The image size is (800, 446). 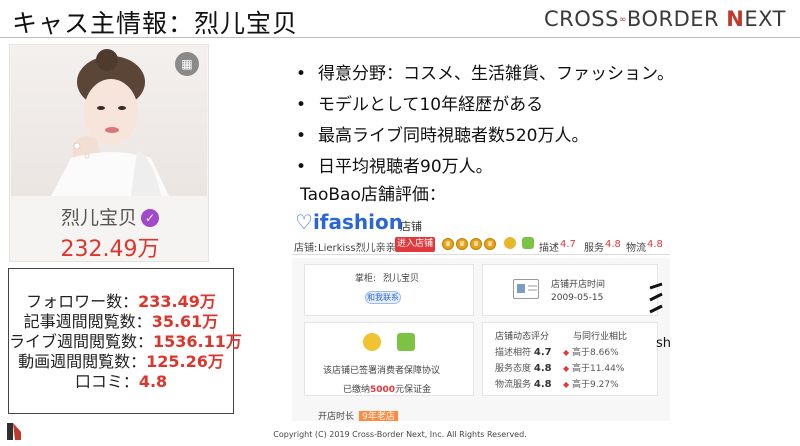 I want to click on tenure-badge: 9年老店, so click(x=378, y=416).